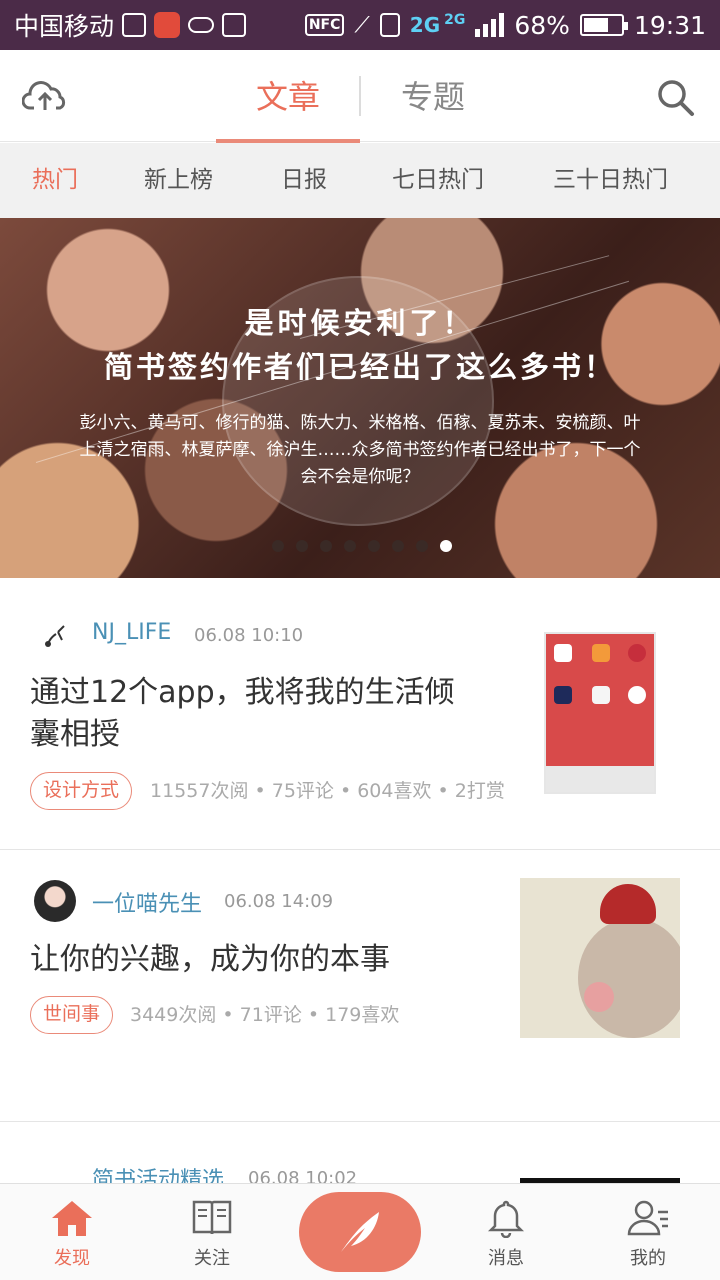 This screenshot has height=1280, width=720. What do you see at coordinates (72, 1258) in the screenshot?
I see `nav-label: 发现` at bounding box center [72, 1258].